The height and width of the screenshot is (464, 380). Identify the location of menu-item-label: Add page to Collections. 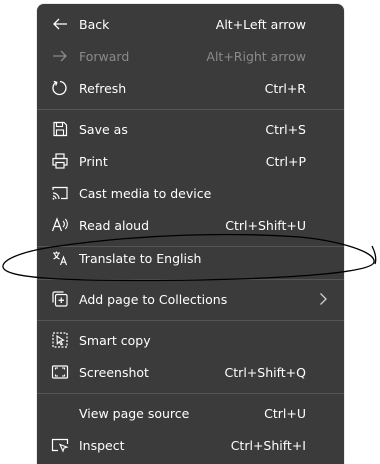
(153, 299).